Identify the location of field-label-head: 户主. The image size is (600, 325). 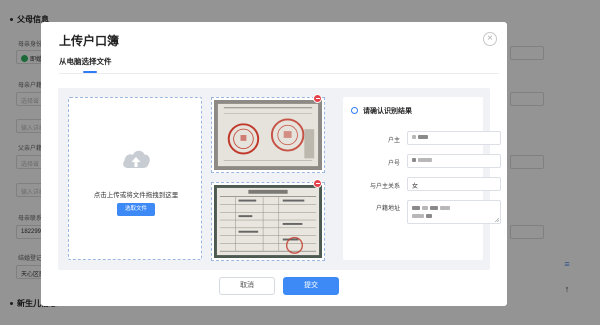
(393, 141).